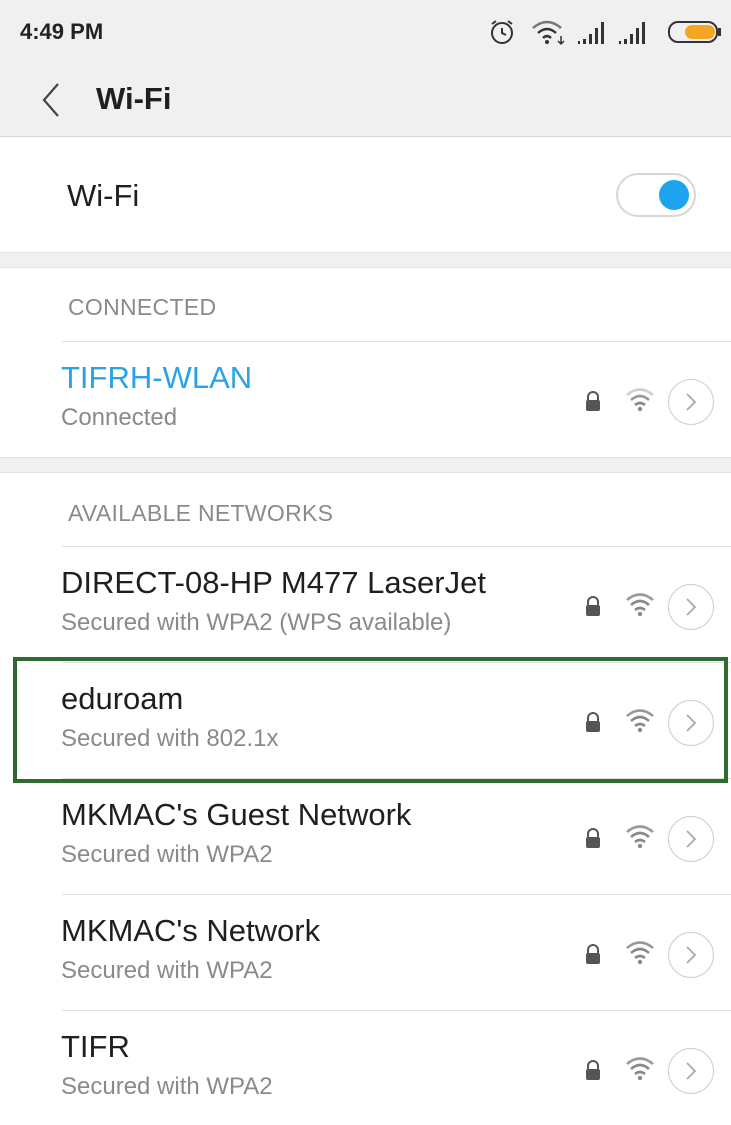 Image resolution: width=731 pixels, height=1125 pixels. What do you see at coordinates (170, 738) in the screenshot?
I see `network-security: Secured with 802.1x` at bounding box center [170, 738].